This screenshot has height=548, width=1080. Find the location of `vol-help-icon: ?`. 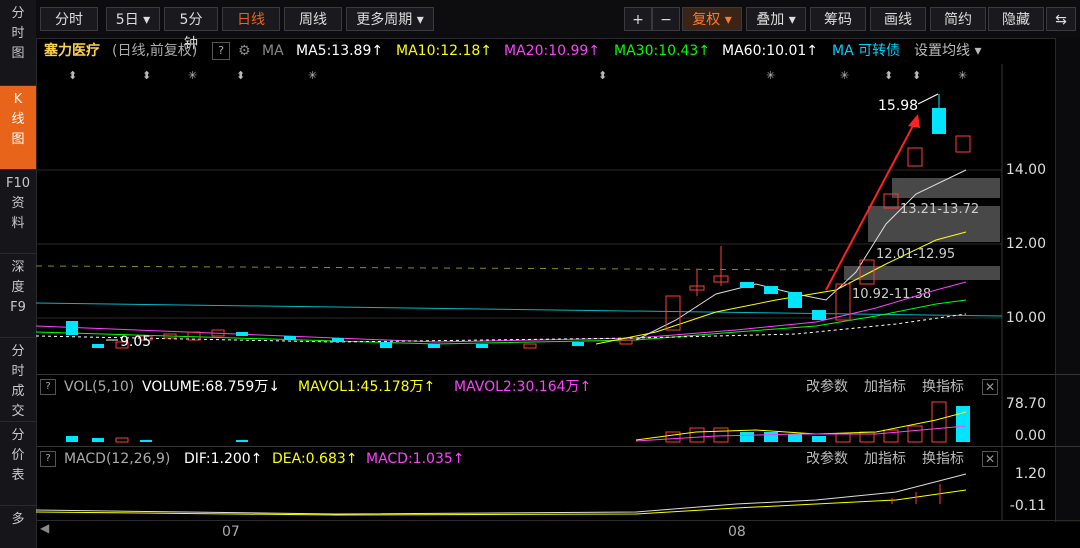

vol-help-icon: ? is located at coordinates (48, 387).